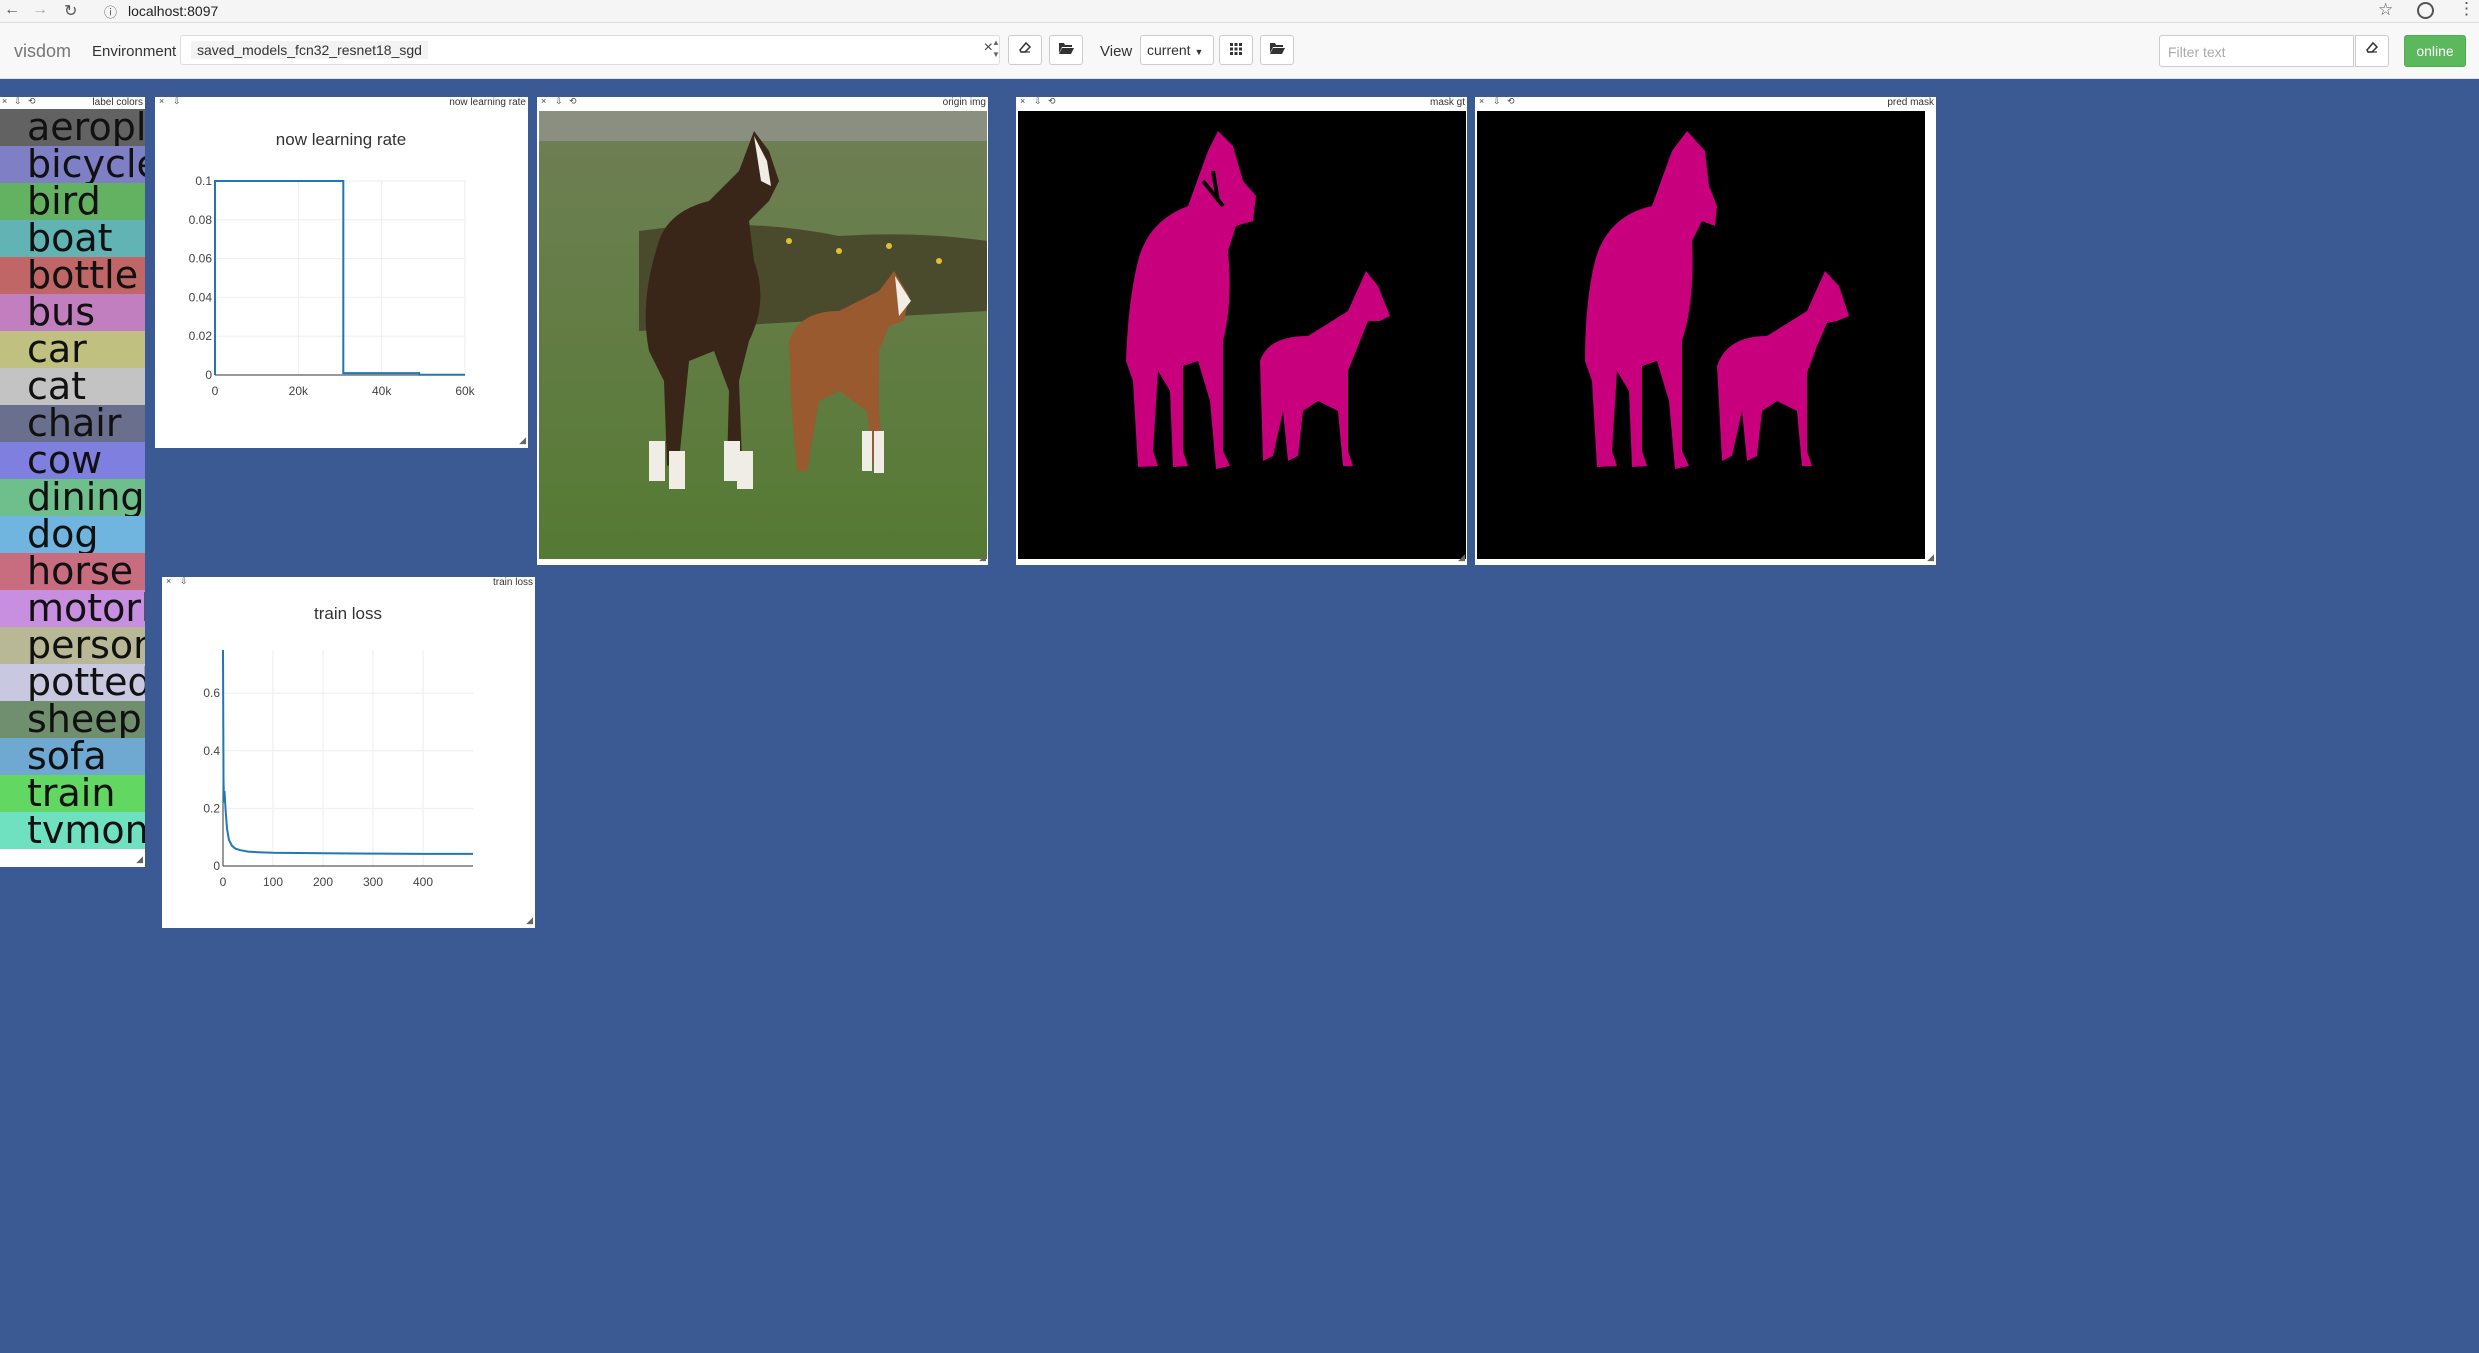  Describe the element at coordinates (1066, 50) in the screenshot. I see `manage-env-button` at that location.